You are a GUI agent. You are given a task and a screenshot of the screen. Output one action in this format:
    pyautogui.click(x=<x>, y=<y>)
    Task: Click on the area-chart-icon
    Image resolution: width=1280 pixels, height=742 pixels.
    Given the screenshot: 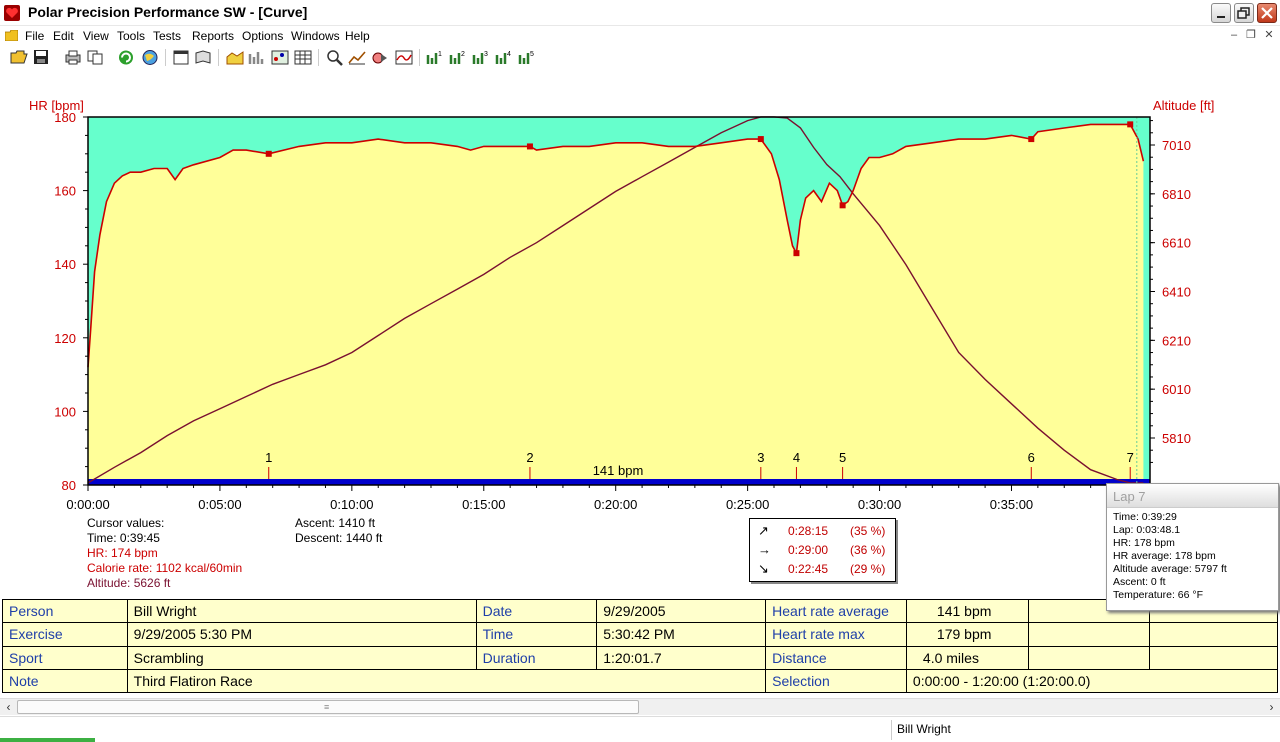 What is the action you would take?
    pyautogui.click(x=235, y=57)
    